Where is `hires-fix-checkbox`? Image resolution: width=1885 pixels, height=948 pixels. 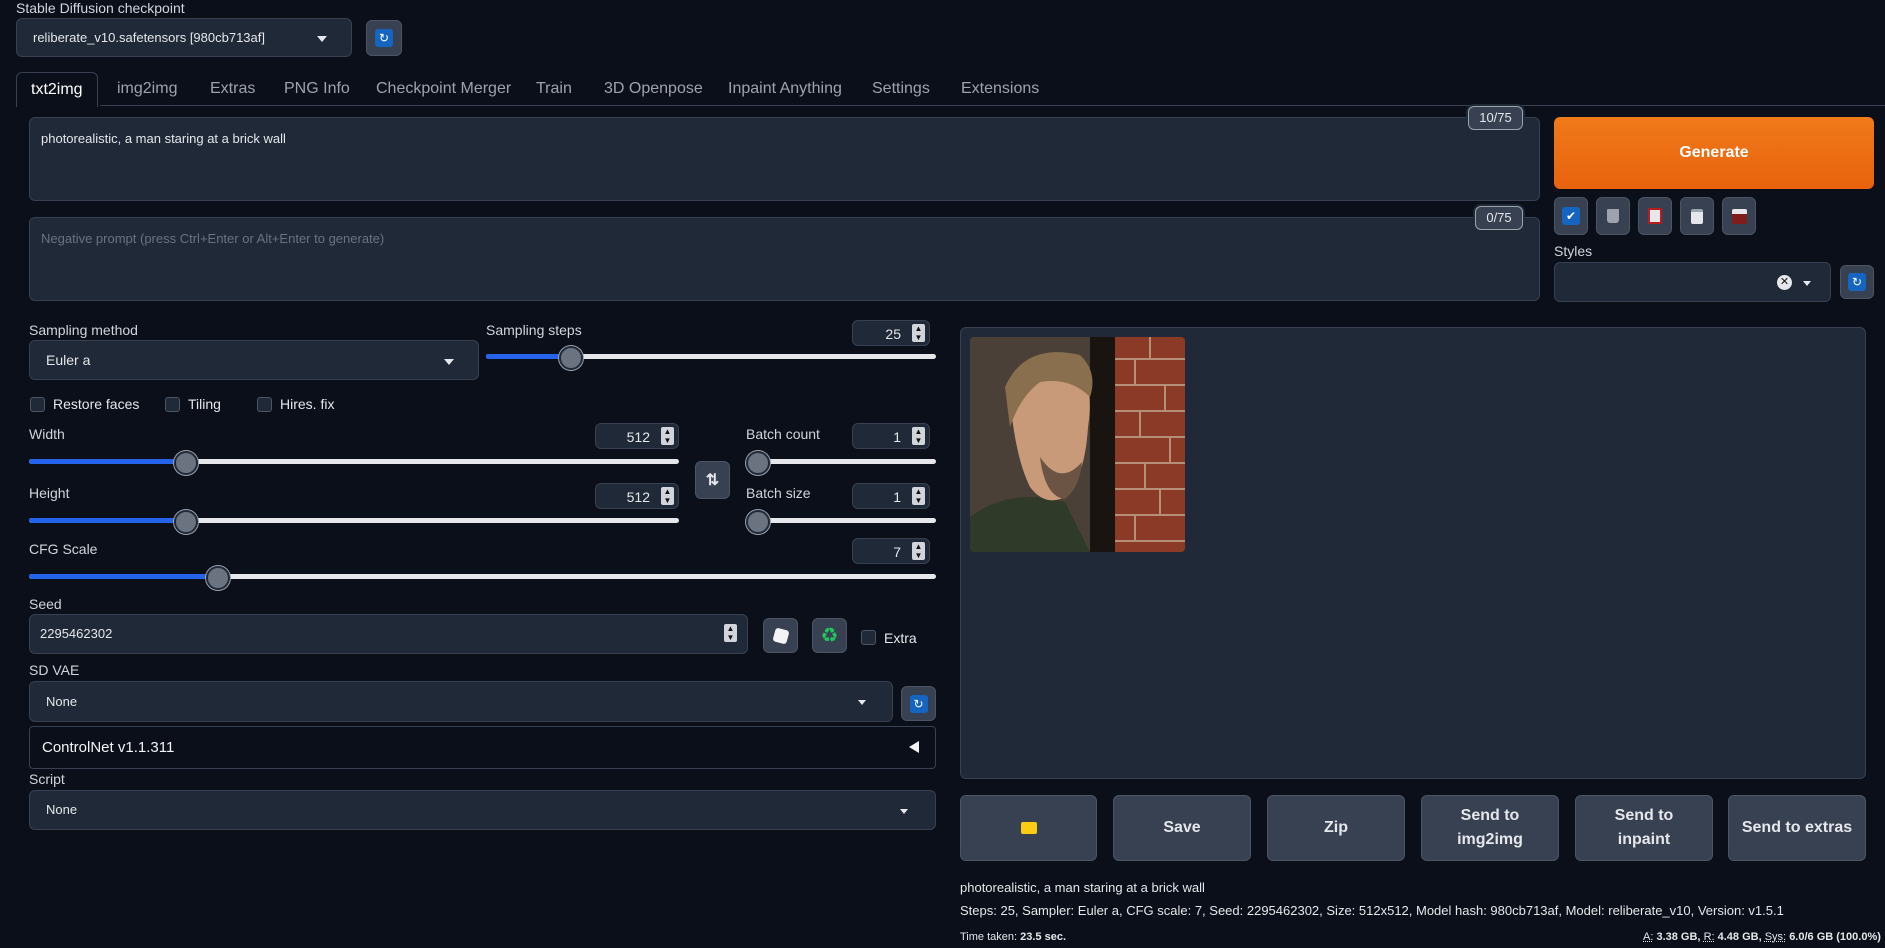
hires-fix-checkbox is located at coordinates (264, 404).